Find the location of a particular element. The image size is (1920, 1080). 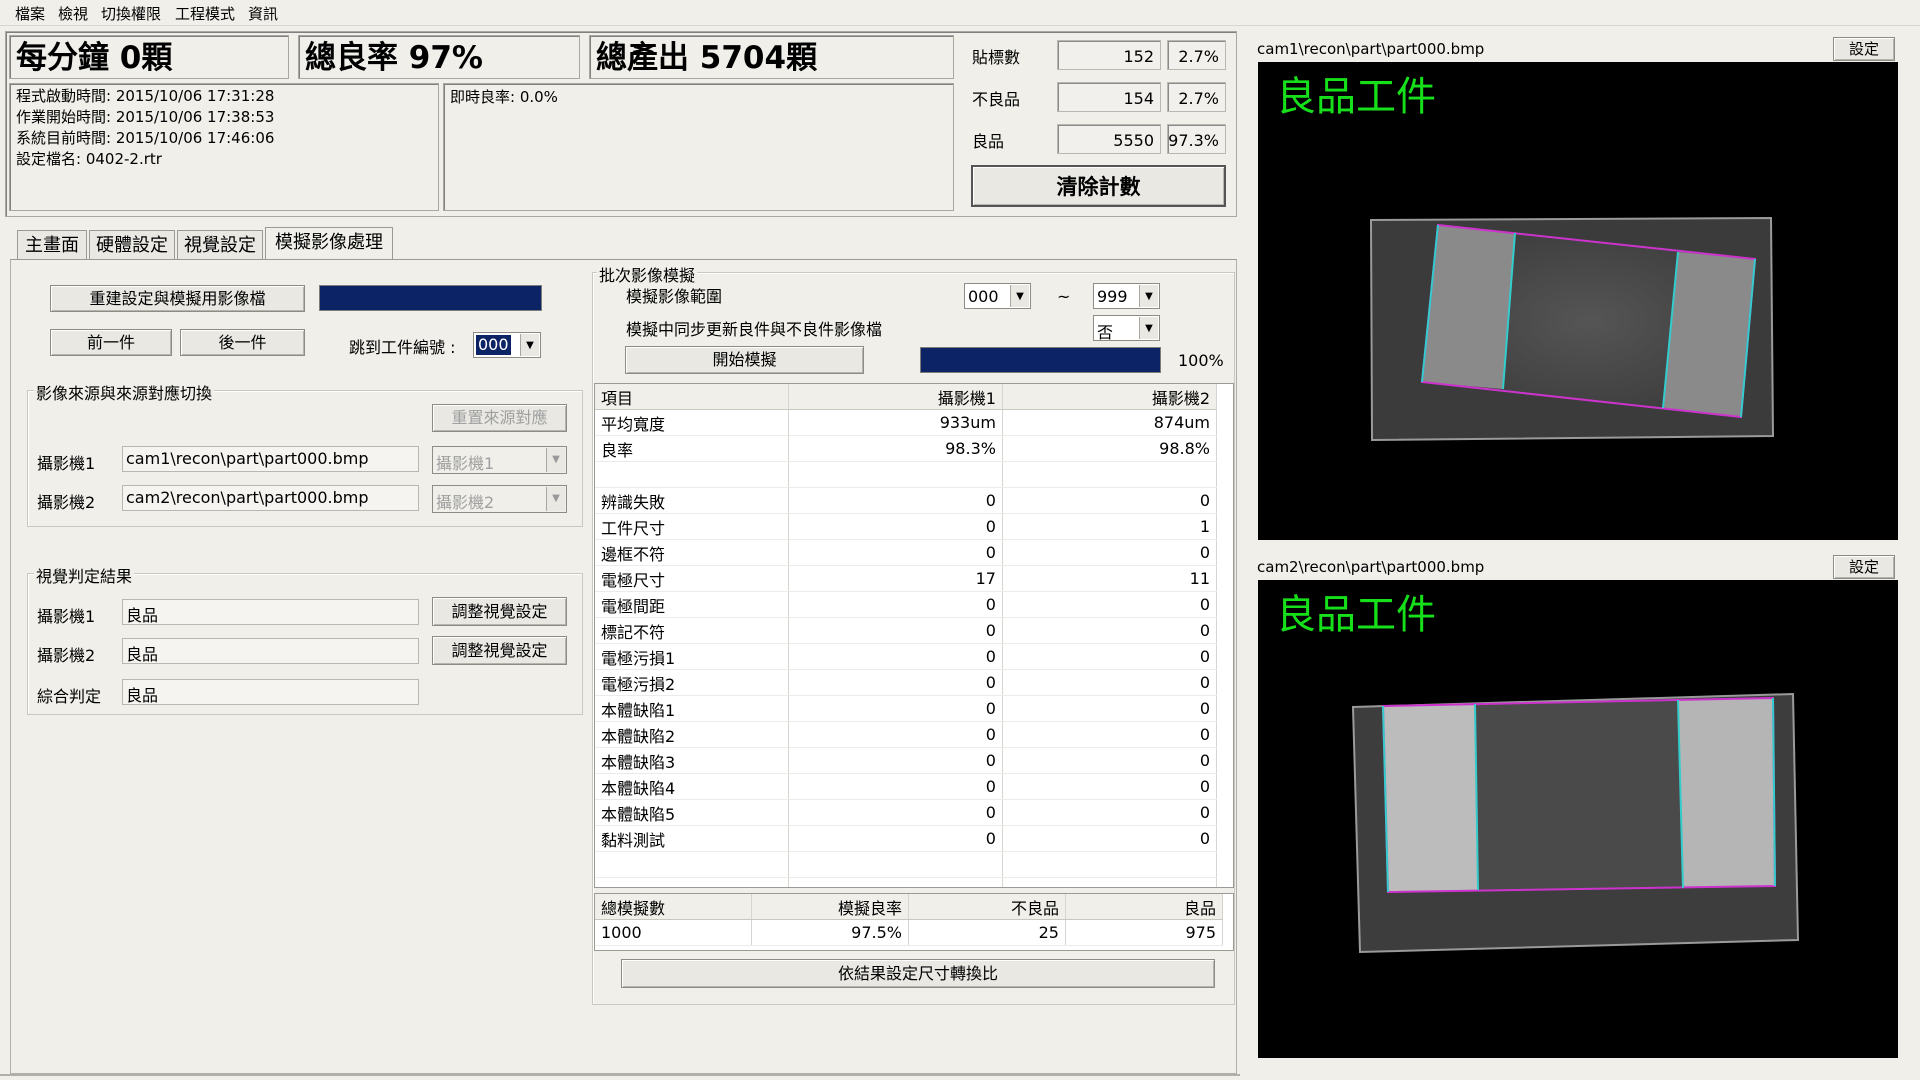

cam2-part-image is located at coordinates (1575, 823).